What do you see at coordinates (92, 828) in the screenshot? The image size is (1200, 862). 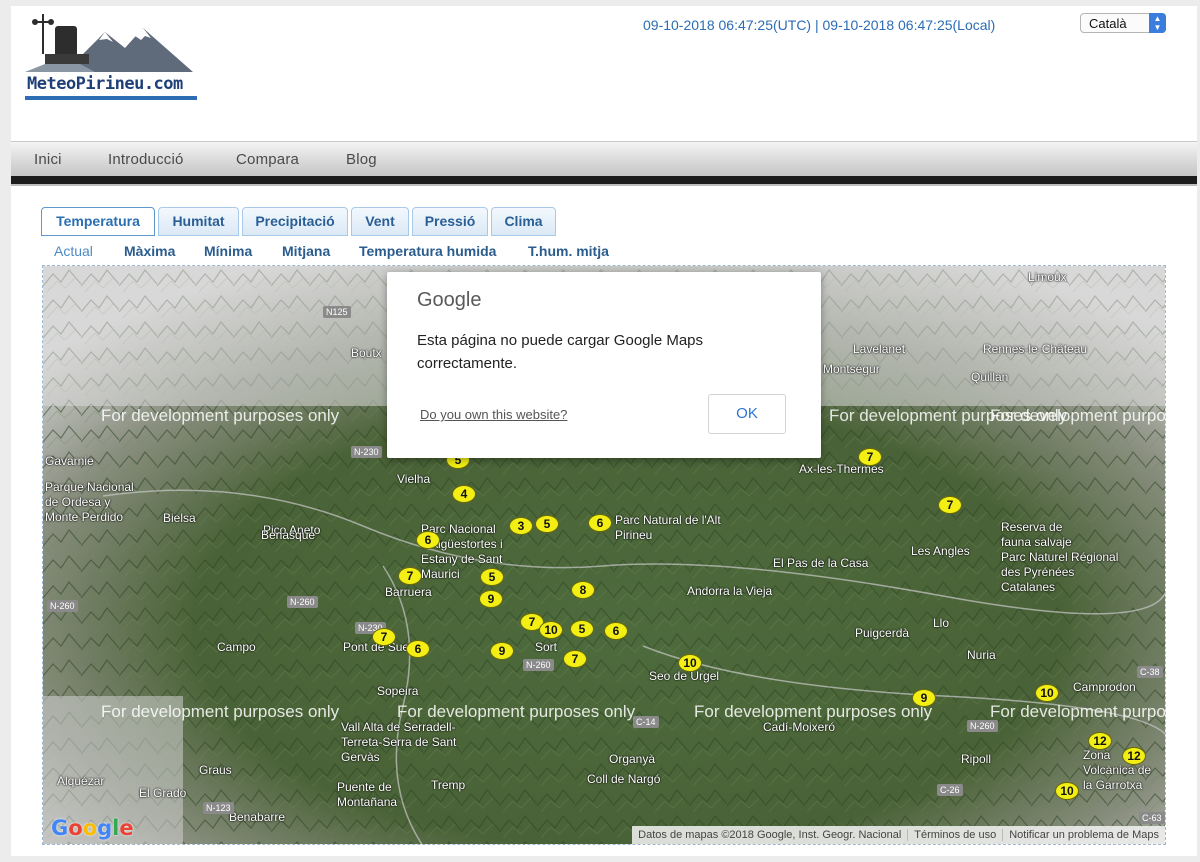 I see `google-logo: Google` at bounding box center [92, 828].